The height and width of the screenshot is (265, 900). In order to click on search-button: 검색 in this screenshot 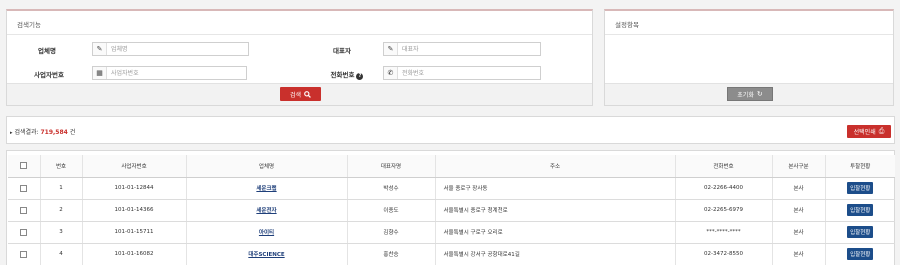, I will do `click(300, 94)`.